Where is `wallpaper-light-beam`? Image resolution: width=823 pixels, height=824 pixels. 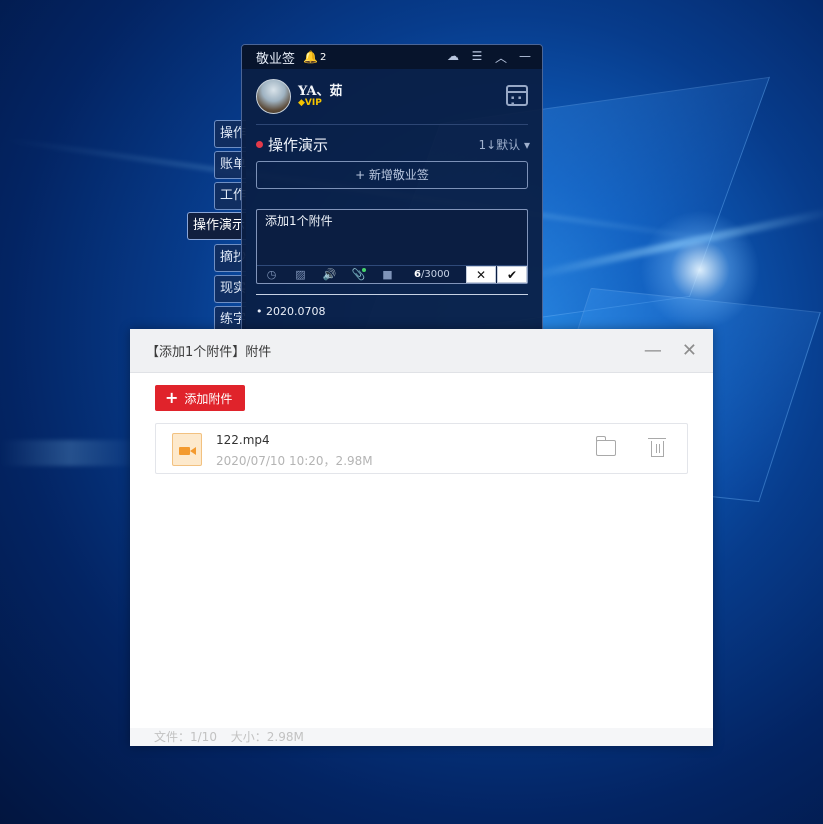 wallpaper-light-beam is located at coordinates (70, 453).